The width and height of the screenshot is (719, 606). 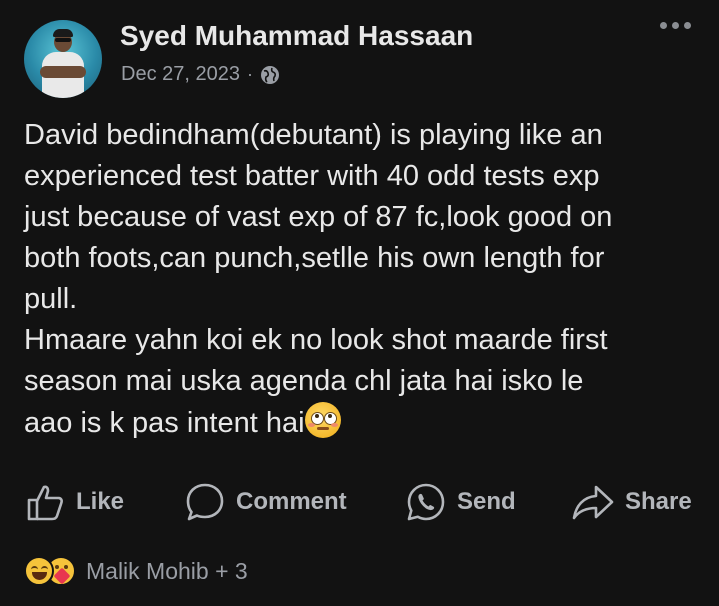 I want to click on share-button: Share, so click(x=631, y=502).